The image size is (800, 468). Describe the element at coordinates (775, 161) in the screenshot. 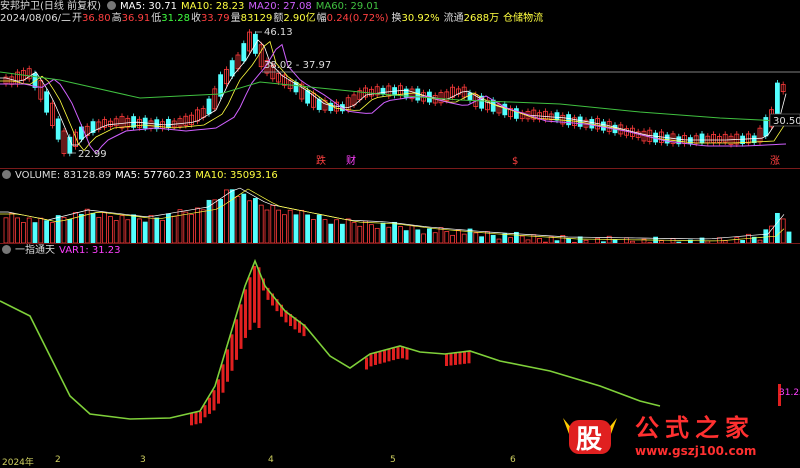

I see `marker-up: 涨` at that location.